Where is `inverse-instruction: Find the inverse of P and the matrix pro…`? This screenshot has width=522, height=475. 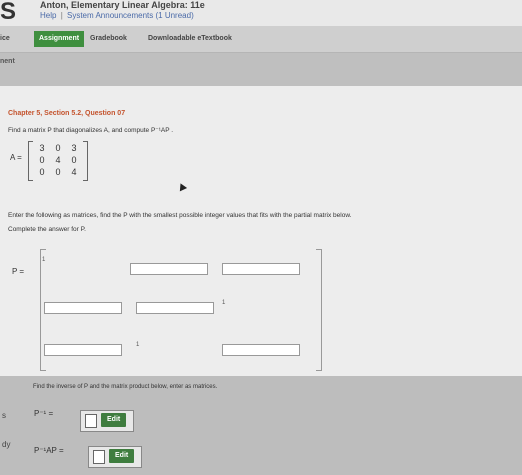 inverse-instruction: Find the inverse of P and the matrix pro… is located at coordinates (125, 387).